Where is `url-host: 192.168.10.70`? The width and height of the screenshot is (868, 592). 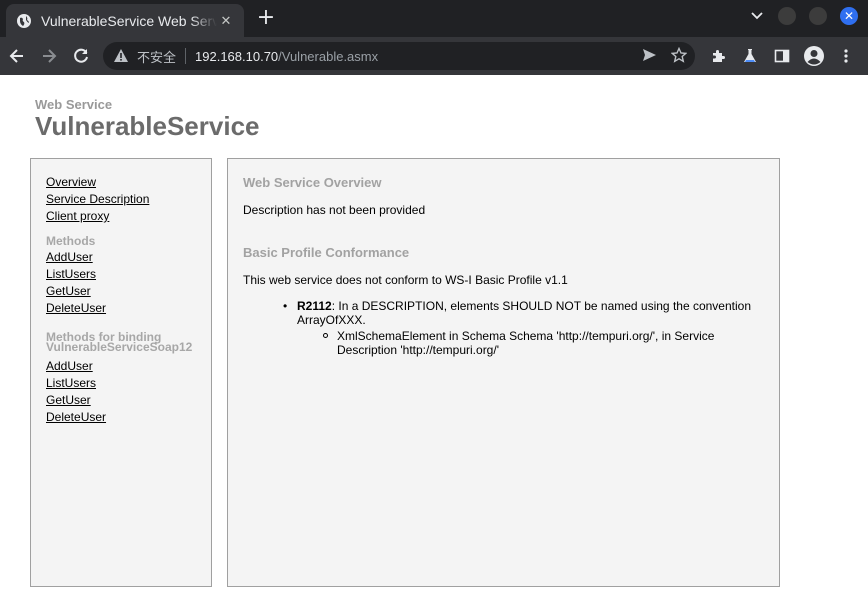
url-host: 192.168.10.70 is located at coordinates (237, 56).